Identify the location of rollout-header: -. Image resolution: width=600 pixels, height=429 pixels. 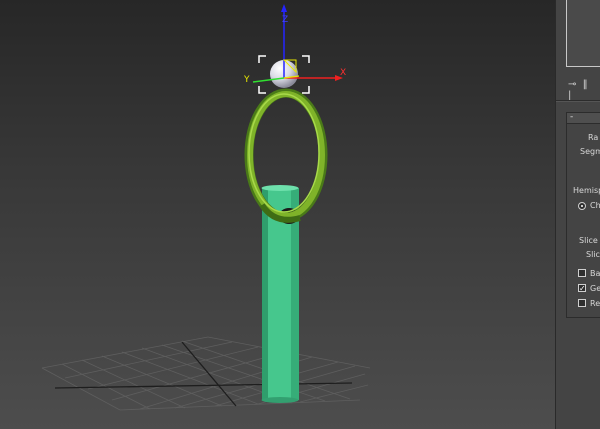
(583, 118).